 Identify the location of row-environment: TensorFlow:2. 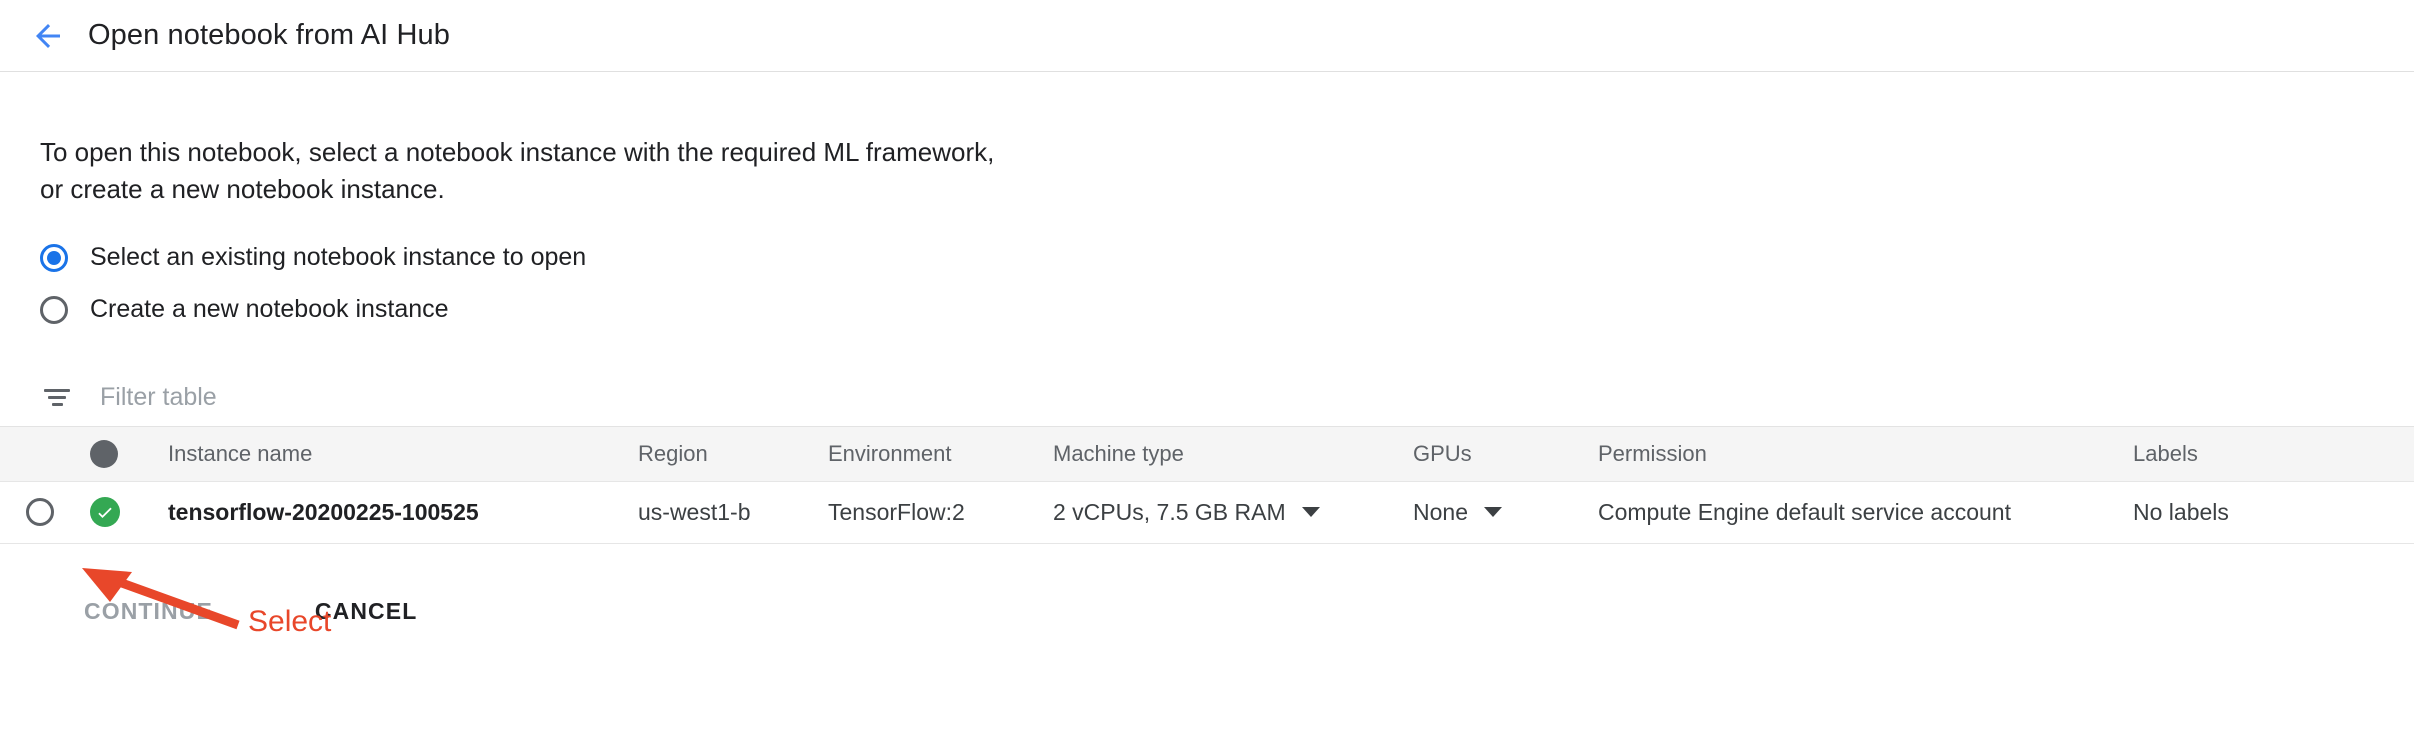
(896, 511).